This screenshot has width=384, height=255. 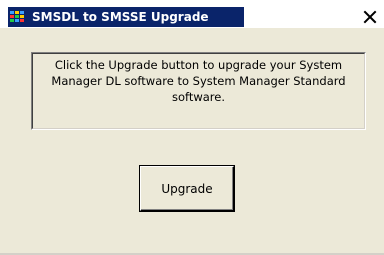 What do you see at coordinates (18, 17) in the screenshot?
I see `app-grid-icon` at bounding box center [18, 17].